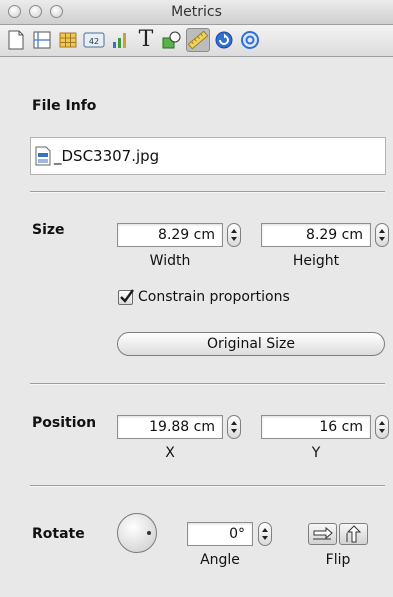 The image size is (393, 597). I want to click on text-icon: T, so click(146, 39).